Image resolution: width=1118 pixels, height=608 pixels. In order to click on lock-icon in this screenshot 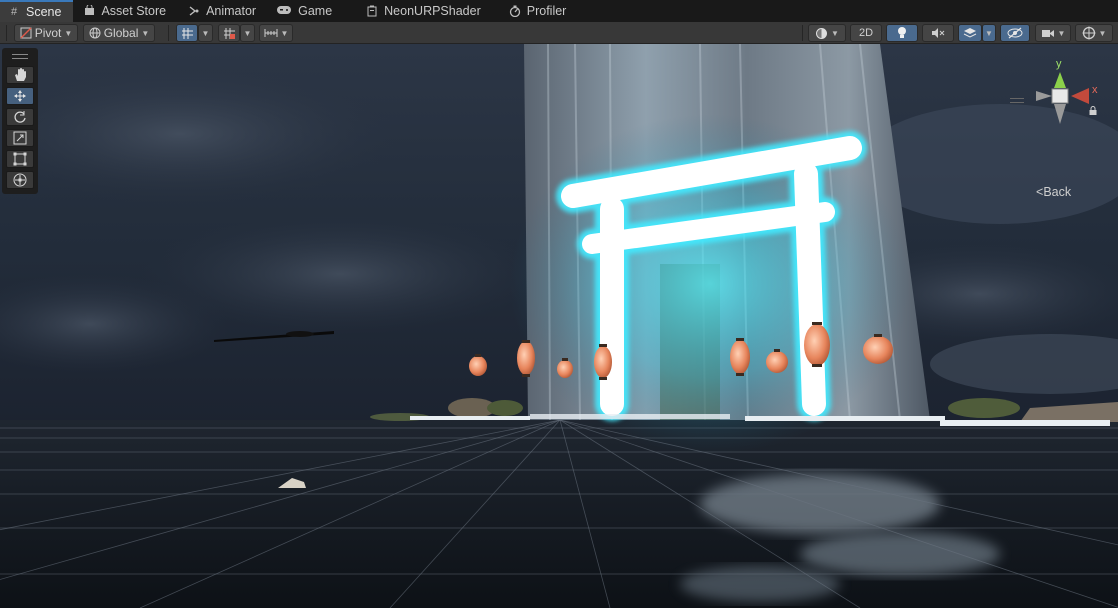, I will do `click(1093, 111)`.